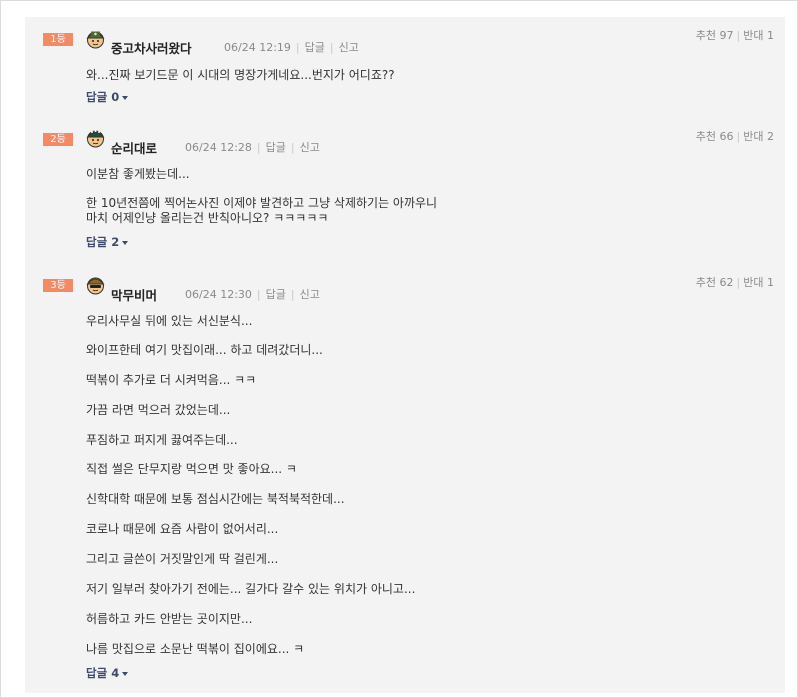 The image size is (798, 698). I want to click on vote-counts: 추천 97 | 반대 1, so click(734, 35).